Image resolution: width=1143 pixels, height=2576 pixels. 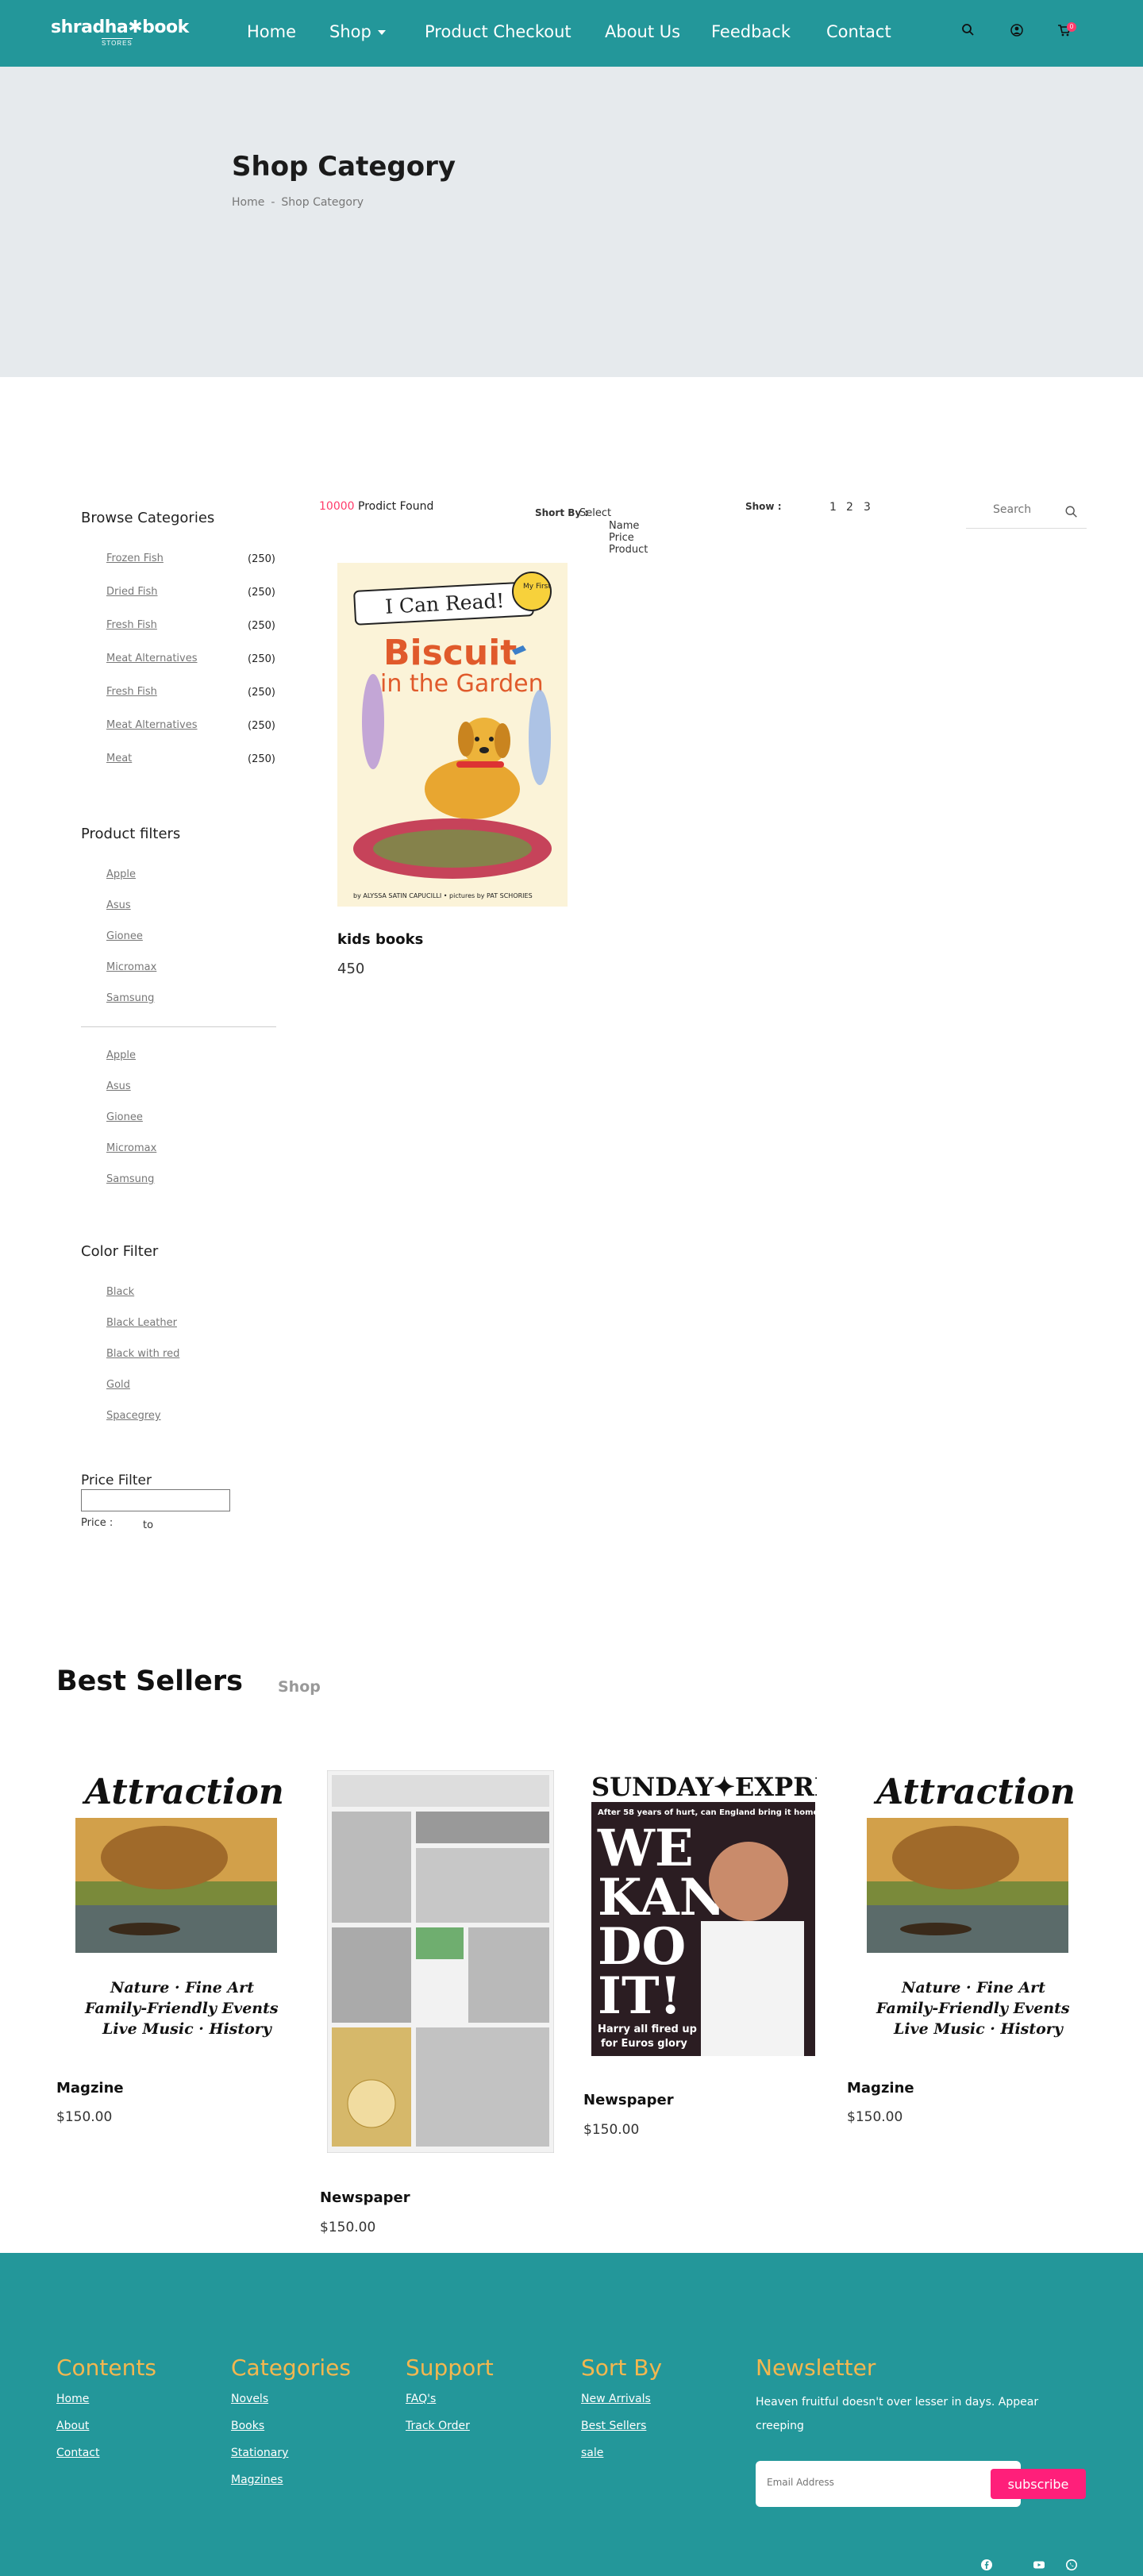 I want to click on email-field, so click(x=866, y=2482).